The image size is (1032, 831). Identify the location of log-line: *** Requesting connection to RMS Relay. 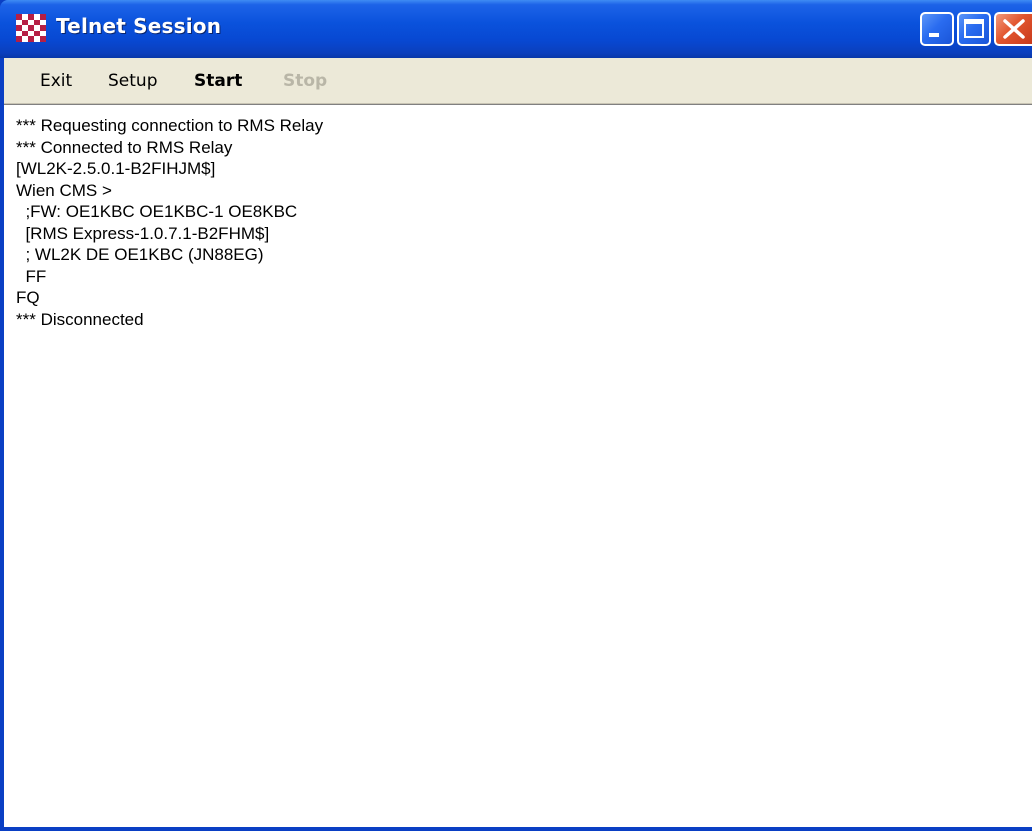
(170, 125).